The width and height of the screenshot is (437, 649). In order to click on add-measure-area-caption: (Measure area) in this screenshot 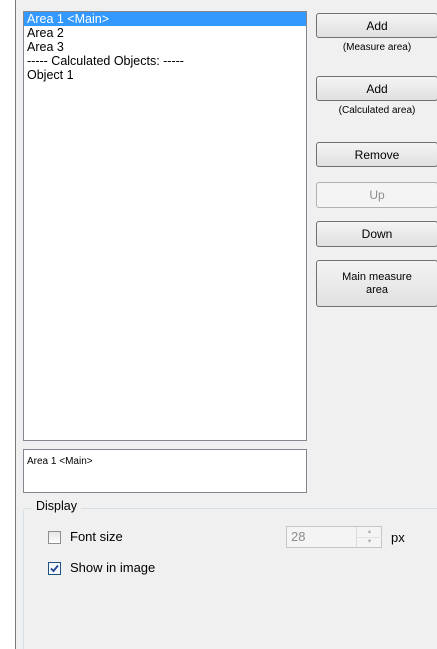, I will do `click(377, 47)`.